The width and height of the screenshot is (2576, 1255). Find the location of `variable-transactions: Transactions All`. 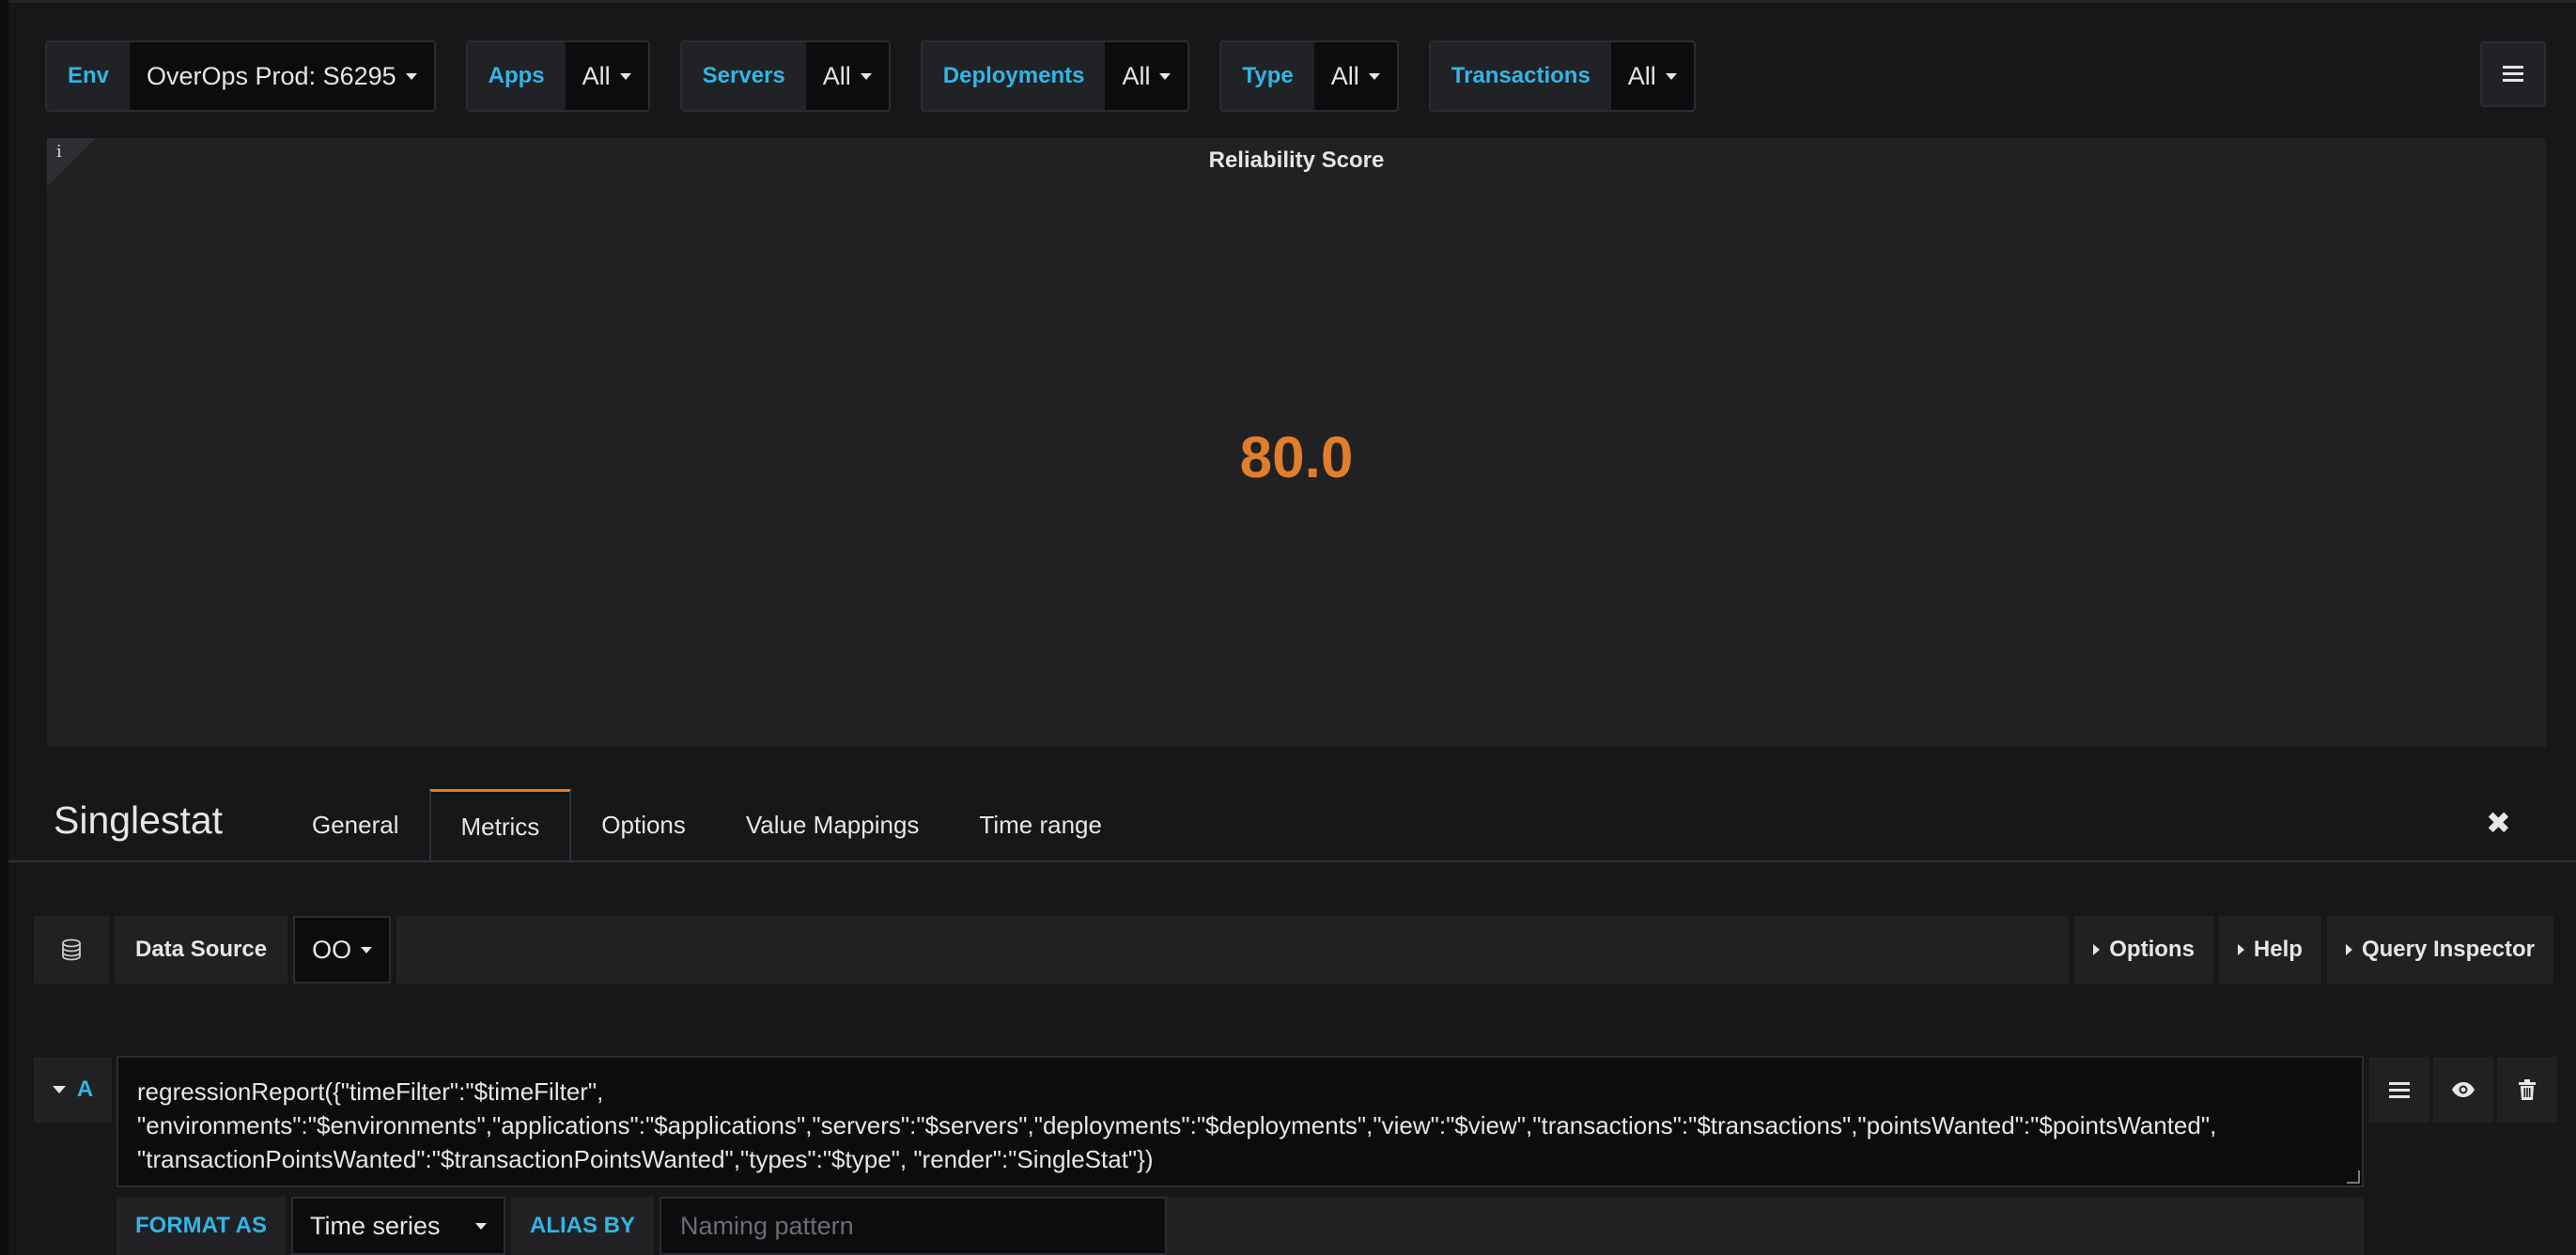

variable-transactions: Transactions All is located at coordinates (1562, 76).